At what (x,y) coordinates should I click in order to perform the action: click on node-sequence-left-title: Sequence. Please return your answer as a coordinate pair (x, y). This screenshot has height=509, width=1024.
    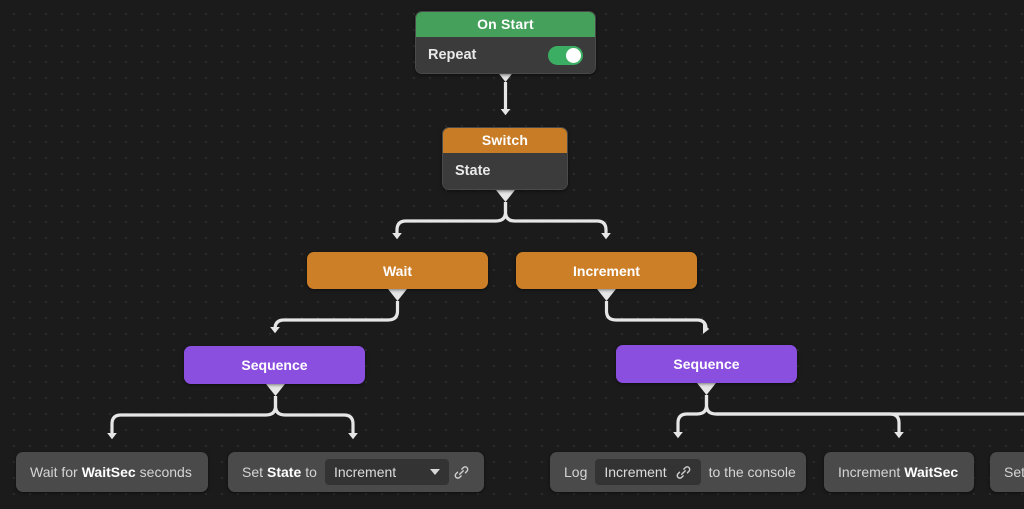
    Looking at the image, I should click on (274, 365).